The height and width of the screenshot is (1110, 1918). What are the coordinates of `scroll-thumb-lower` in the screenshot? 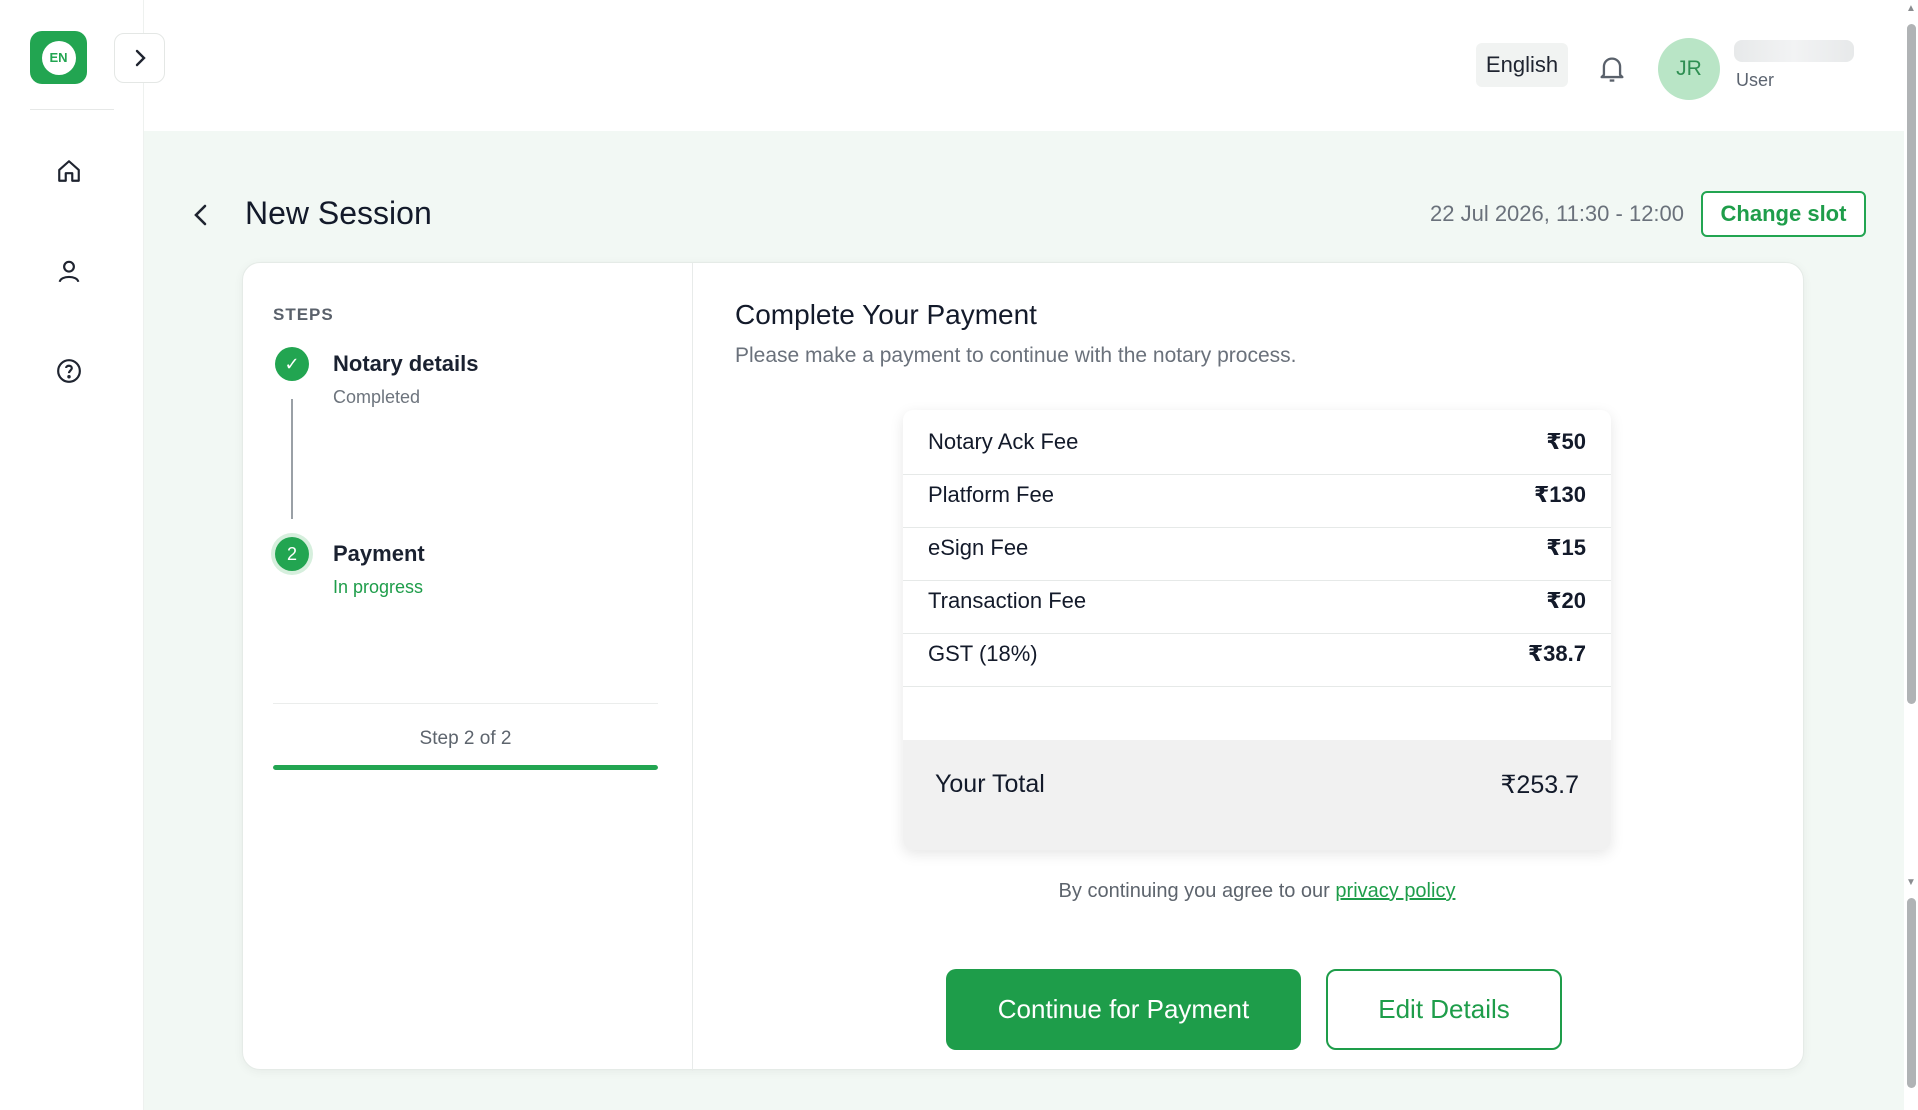 It's located at (1911, 993).